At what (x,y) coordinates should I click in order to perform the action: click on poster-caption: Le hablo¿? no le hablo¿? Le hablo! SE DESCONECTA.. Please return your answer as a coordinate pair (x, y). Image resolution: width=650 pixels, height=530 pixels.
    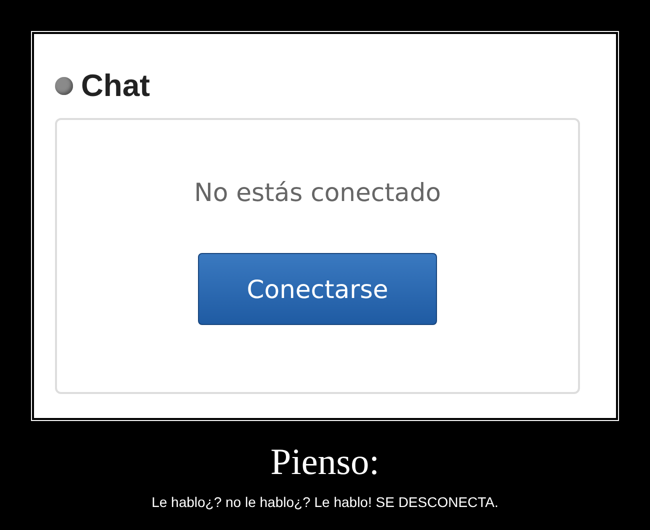
    Looking at the image, I should click on (325, 502).